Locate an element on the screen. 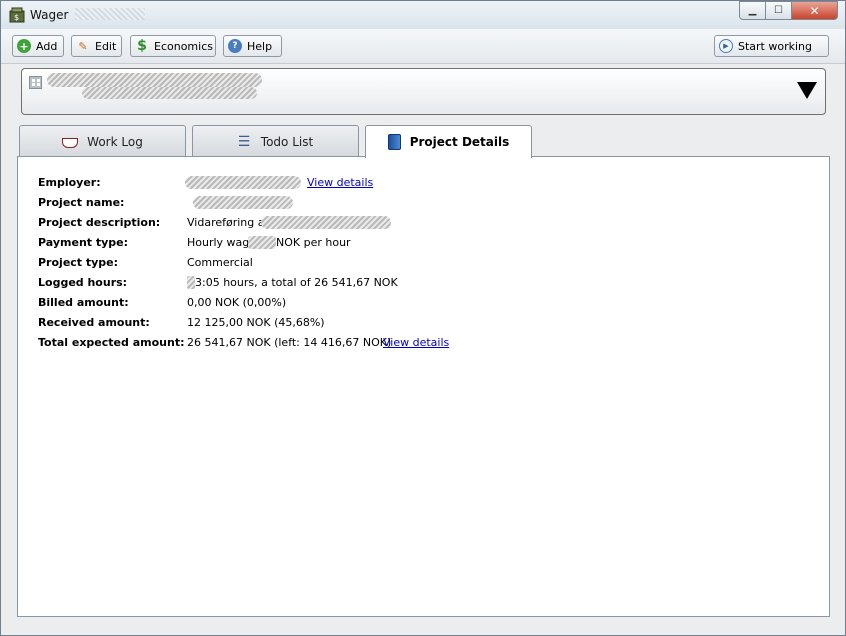  plus-icon: + is located at coordinates (24, 46).